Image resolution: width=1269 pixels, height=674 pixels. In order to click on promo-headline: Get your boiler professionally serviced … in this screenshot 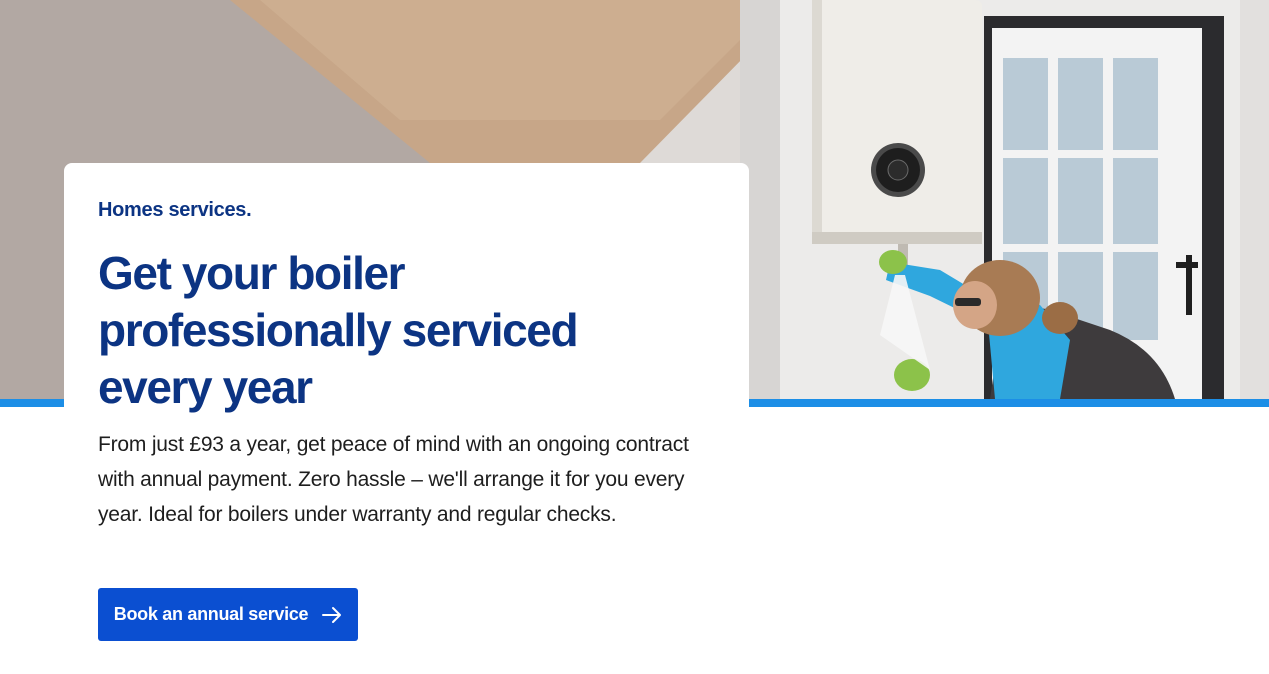, I will do `click(338, 330)`.